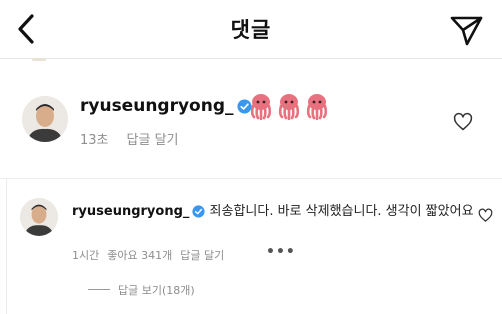  Describe the element at coordinates (156, 290) in the screenshot. I see `view-replies-button: 답글 보기(18개)` at that location.